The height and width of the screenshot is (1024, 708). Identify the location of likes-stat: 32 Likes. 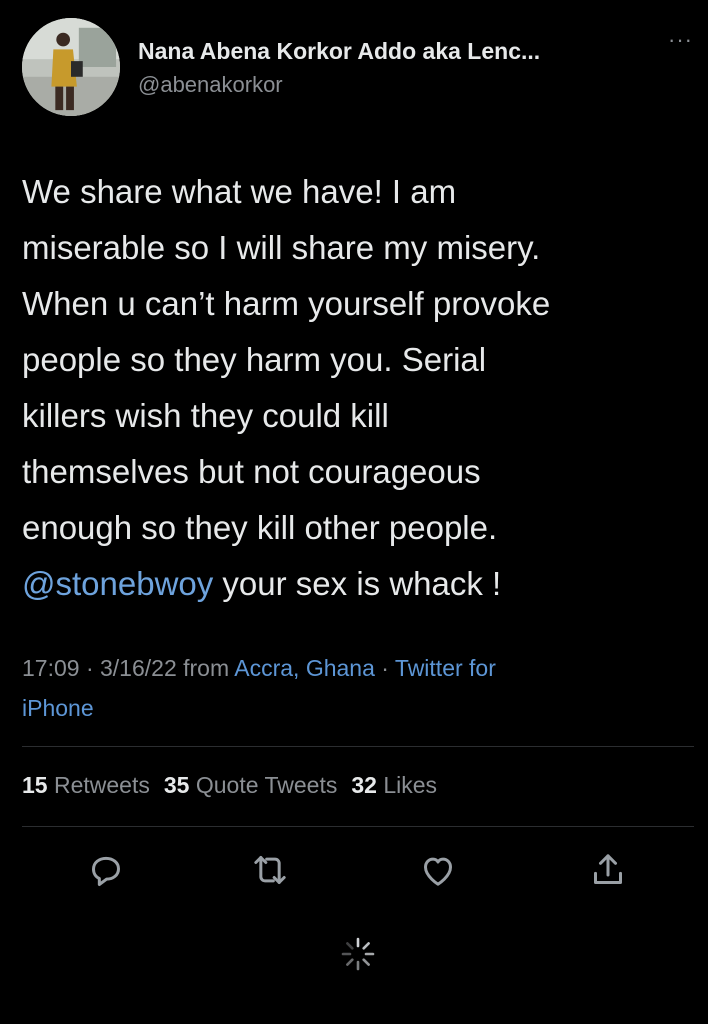
(394, 785).